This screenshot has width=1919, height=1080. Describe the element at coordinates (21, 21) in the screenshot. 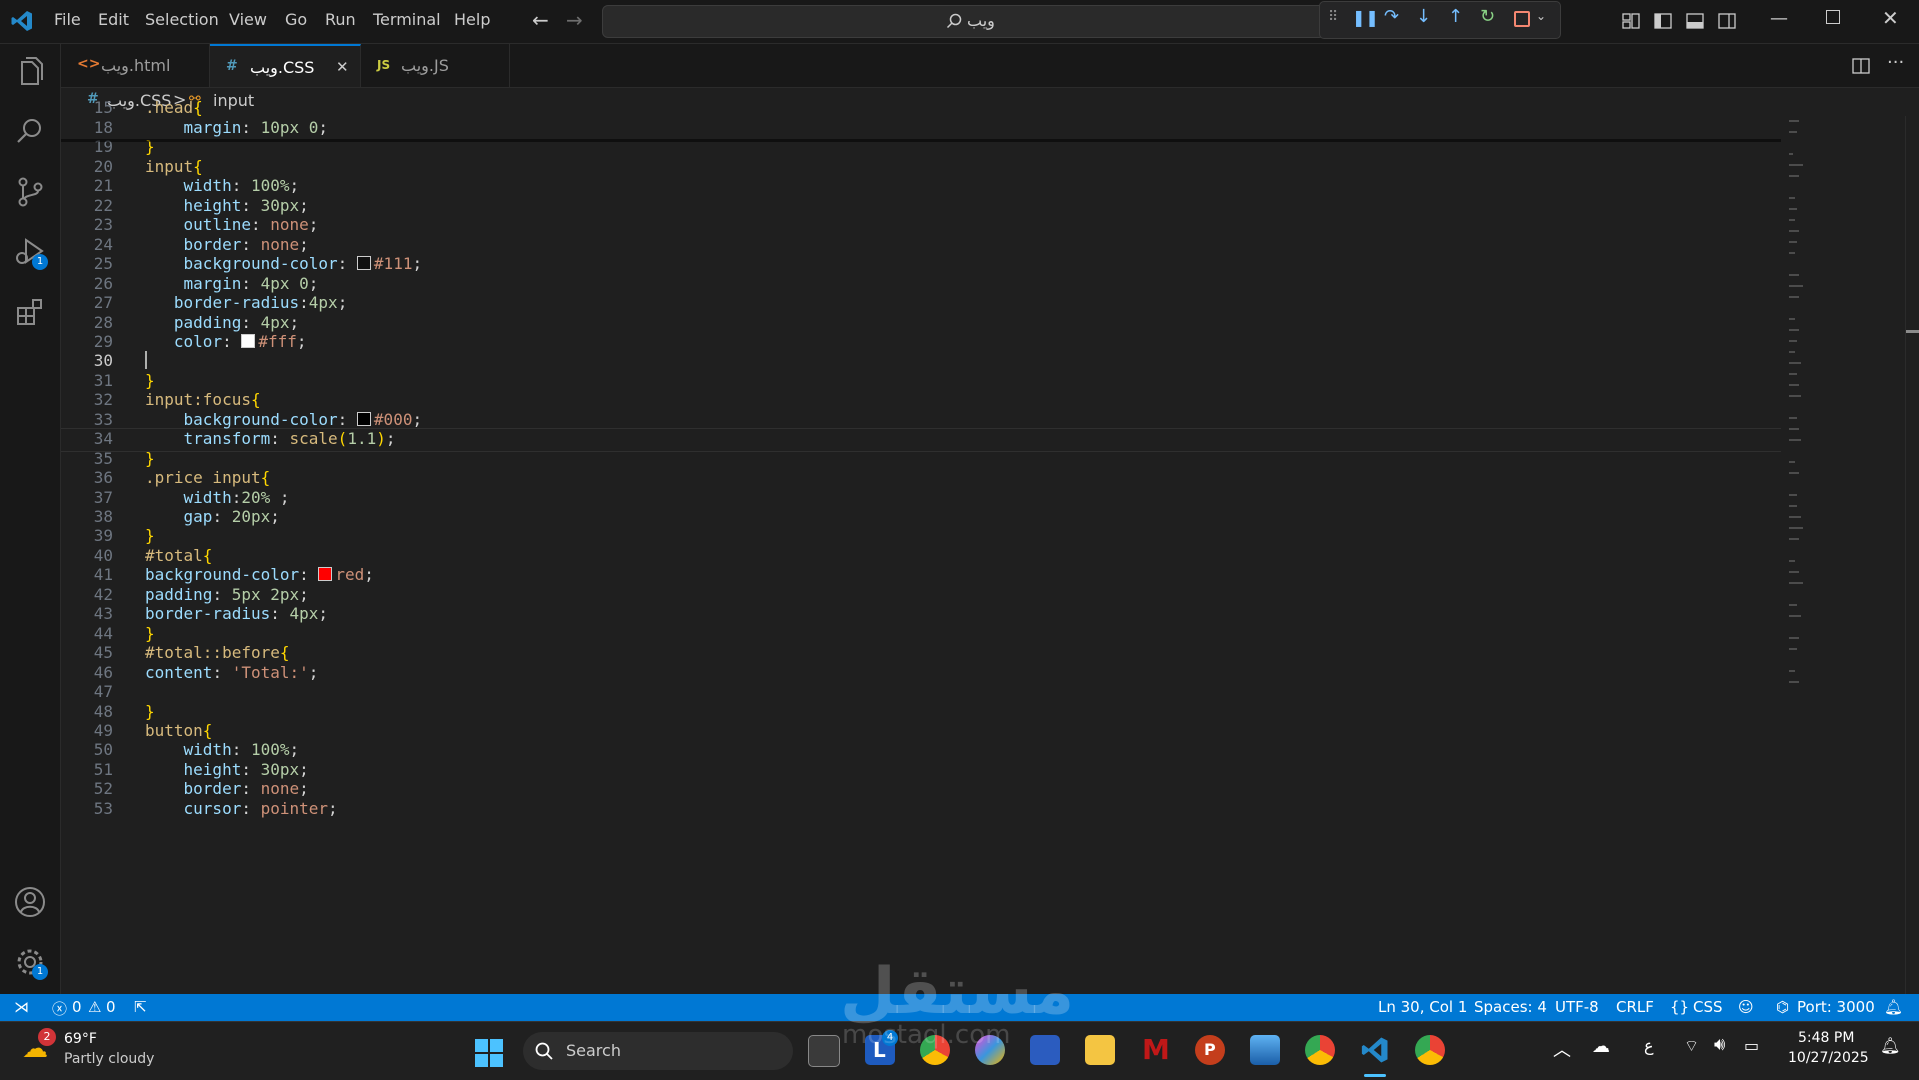

I see `vscode-logo-icon` at that location.